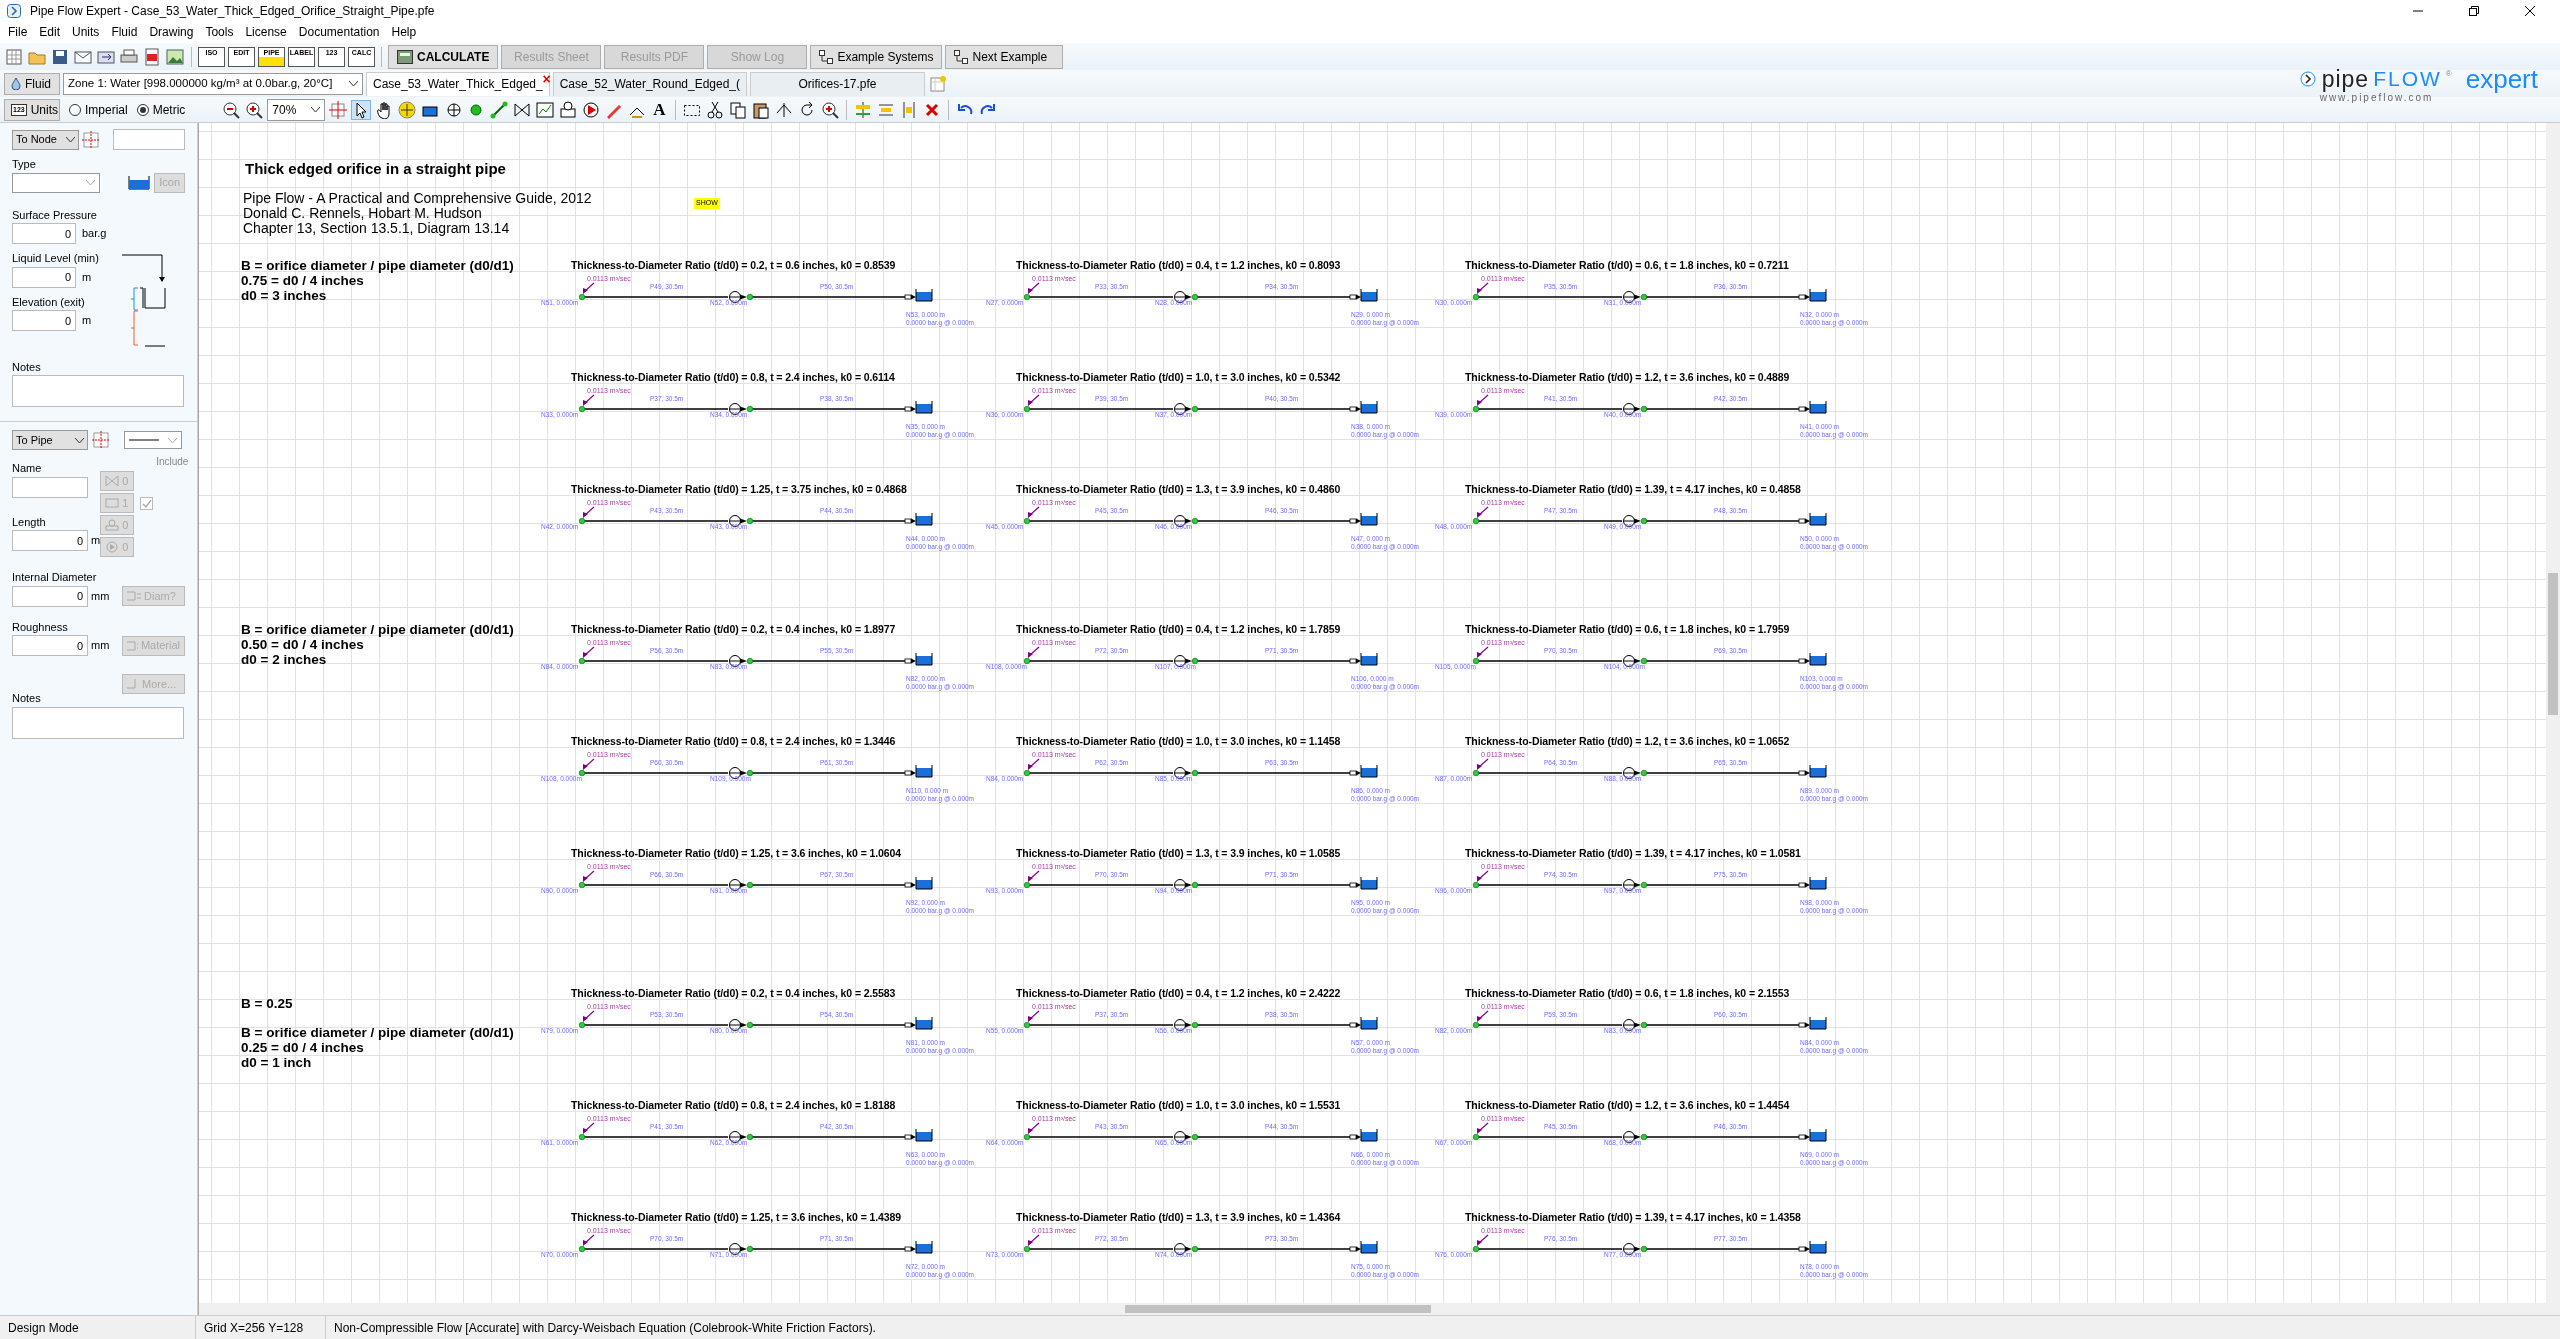 The height and width of the screenshot is (1339, 2560). I want to click on line-style-select, so click(153, 440).